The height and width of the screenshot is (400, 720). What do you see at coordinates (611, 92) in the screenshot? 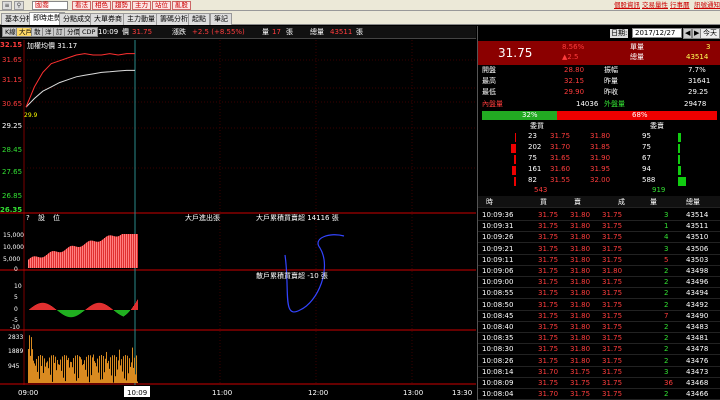
I see `stat-label: 昨收` at bounding box center [611, 92].